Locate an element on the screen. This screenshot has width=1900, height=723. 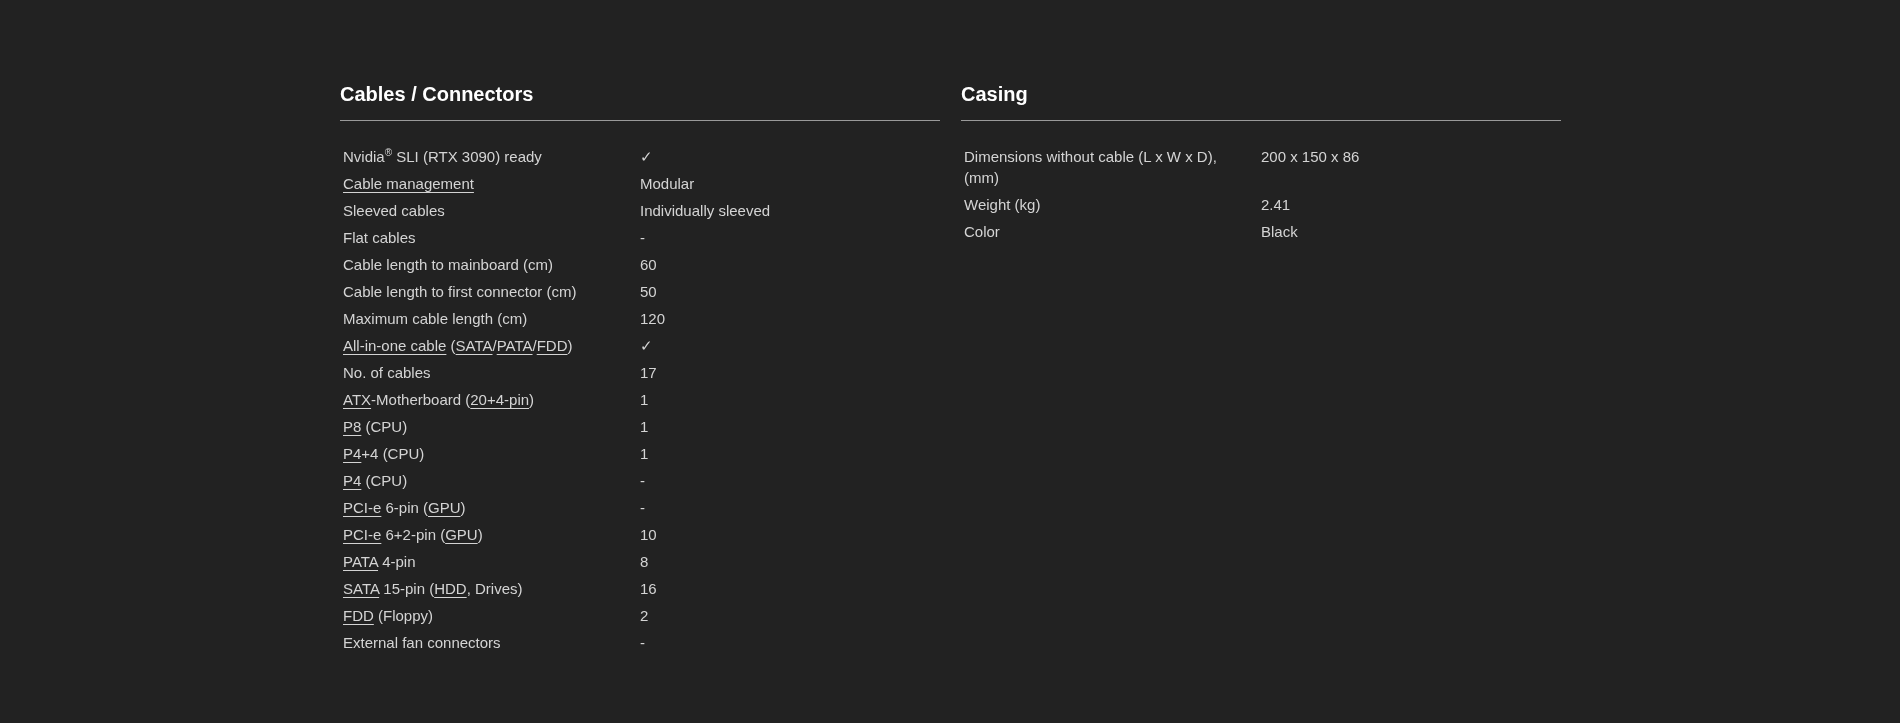
spec-value: 120 is located at coordinates (653, 319).